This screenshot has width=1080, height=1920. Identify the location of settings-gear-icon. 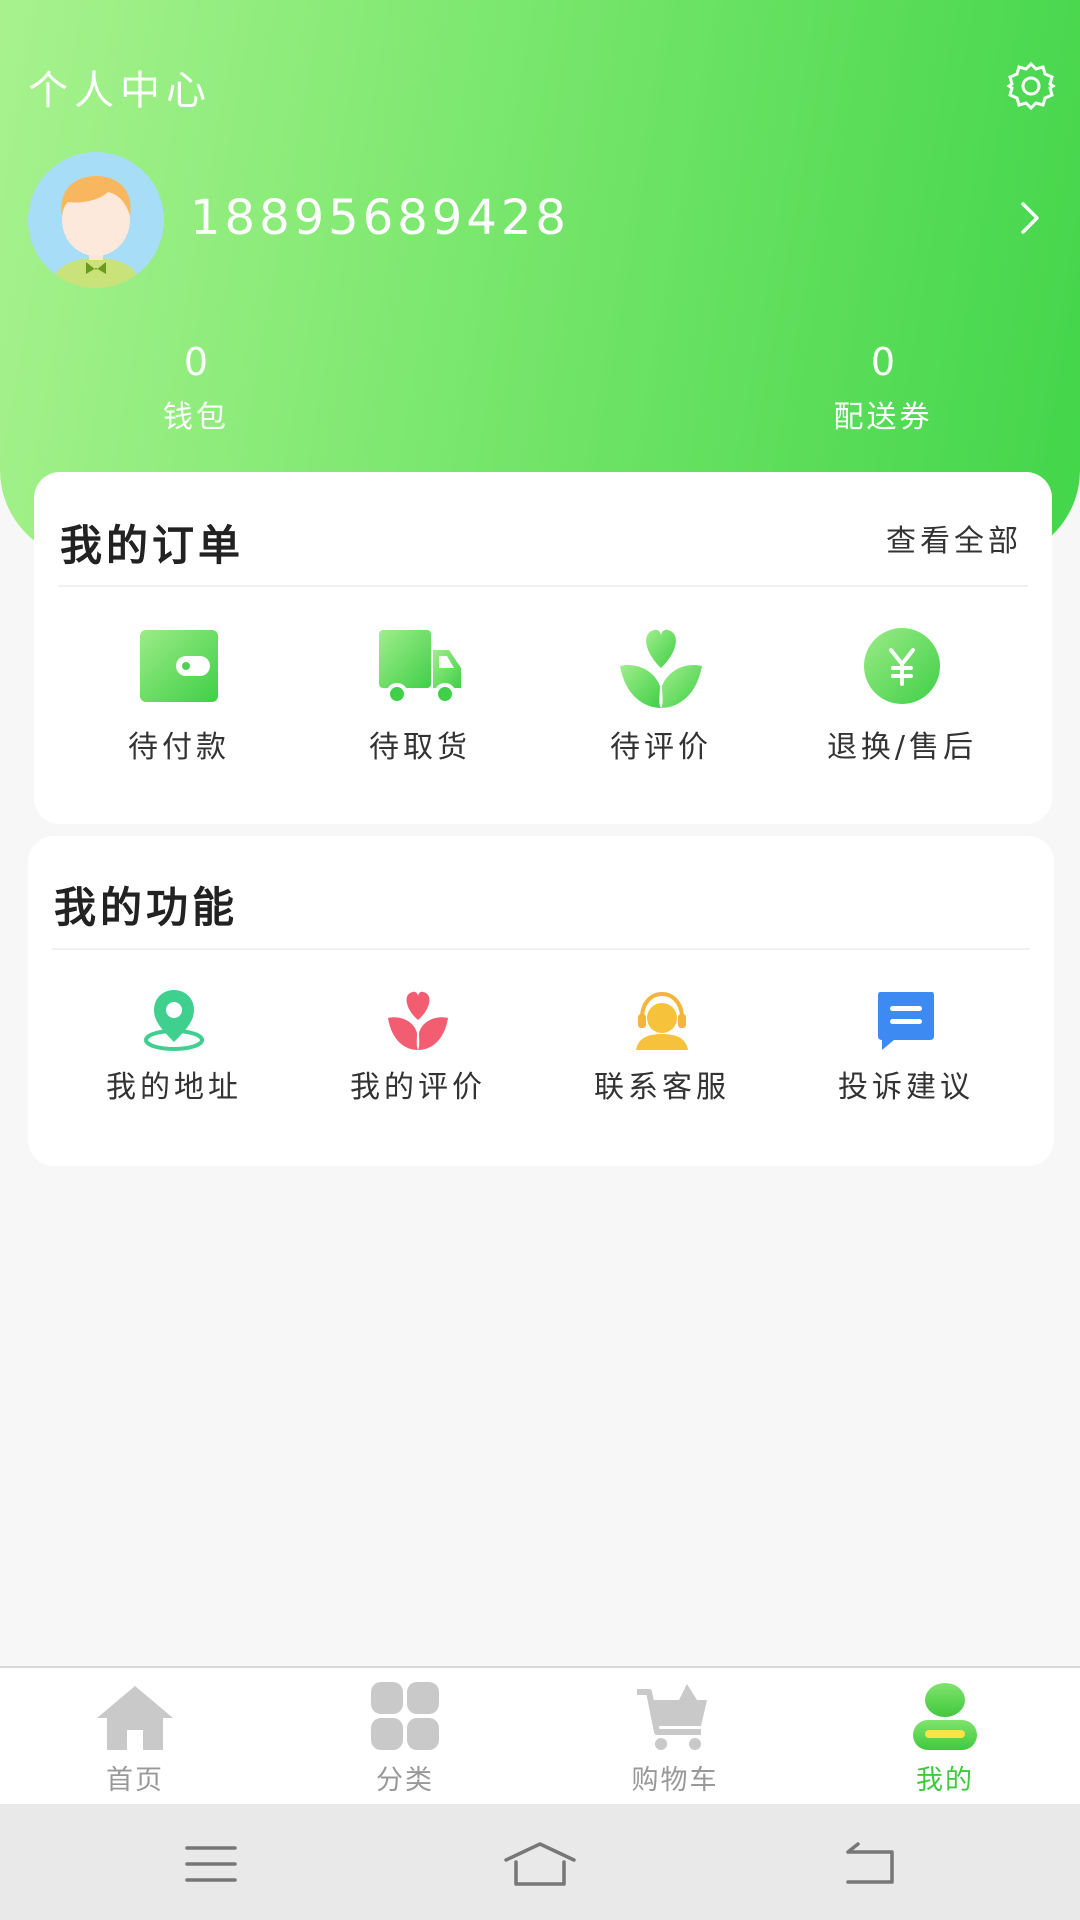
(1031, 86).